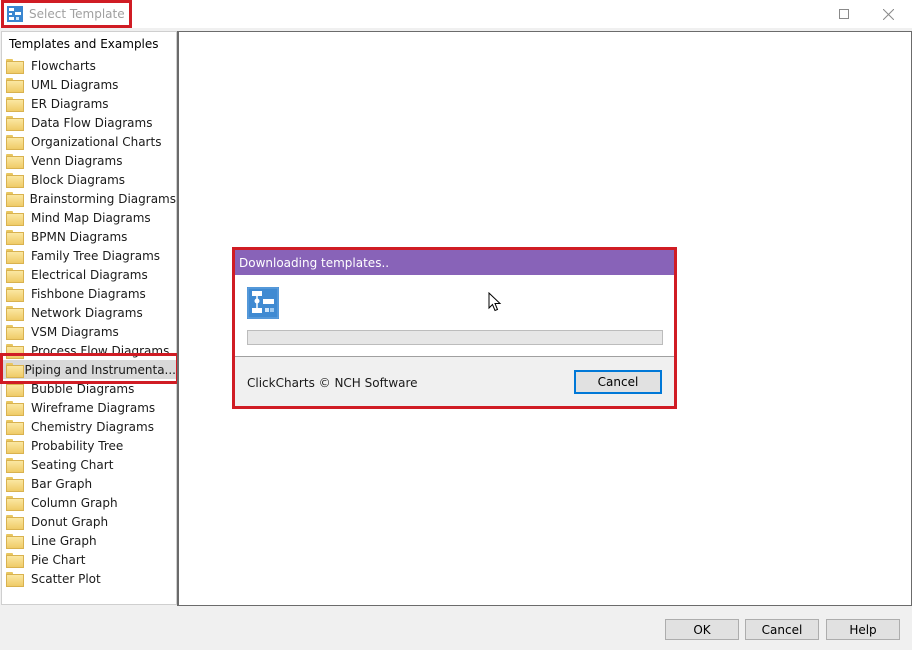 Image resolution: width=912 pixels, height=650 pixels. I want to click on tree-item: ER Diagrams, so click(89, 103).